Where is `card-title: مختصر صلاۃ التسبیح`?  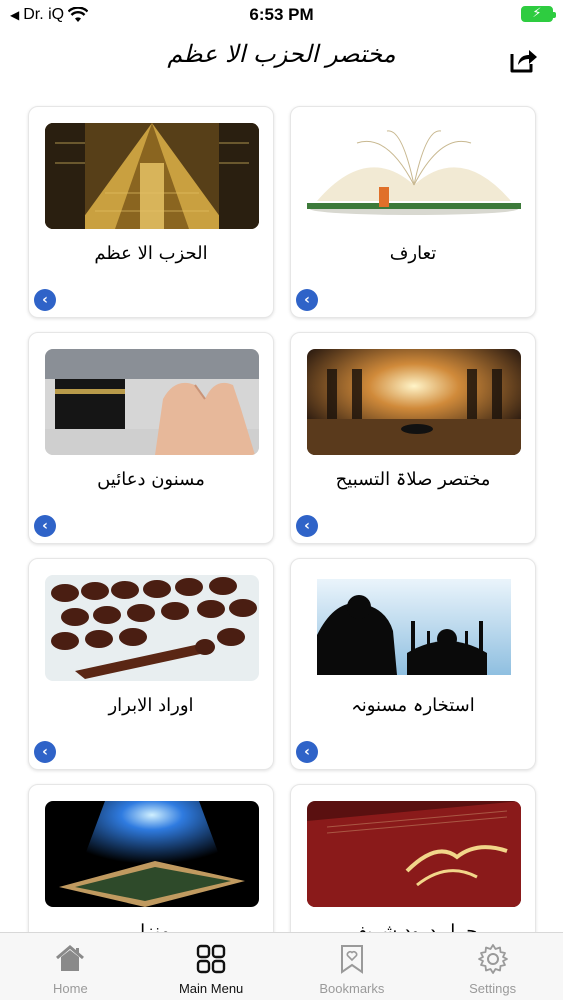
card-title: مختصر صلاۃ التسبیح is located at coordinates (413, 479).